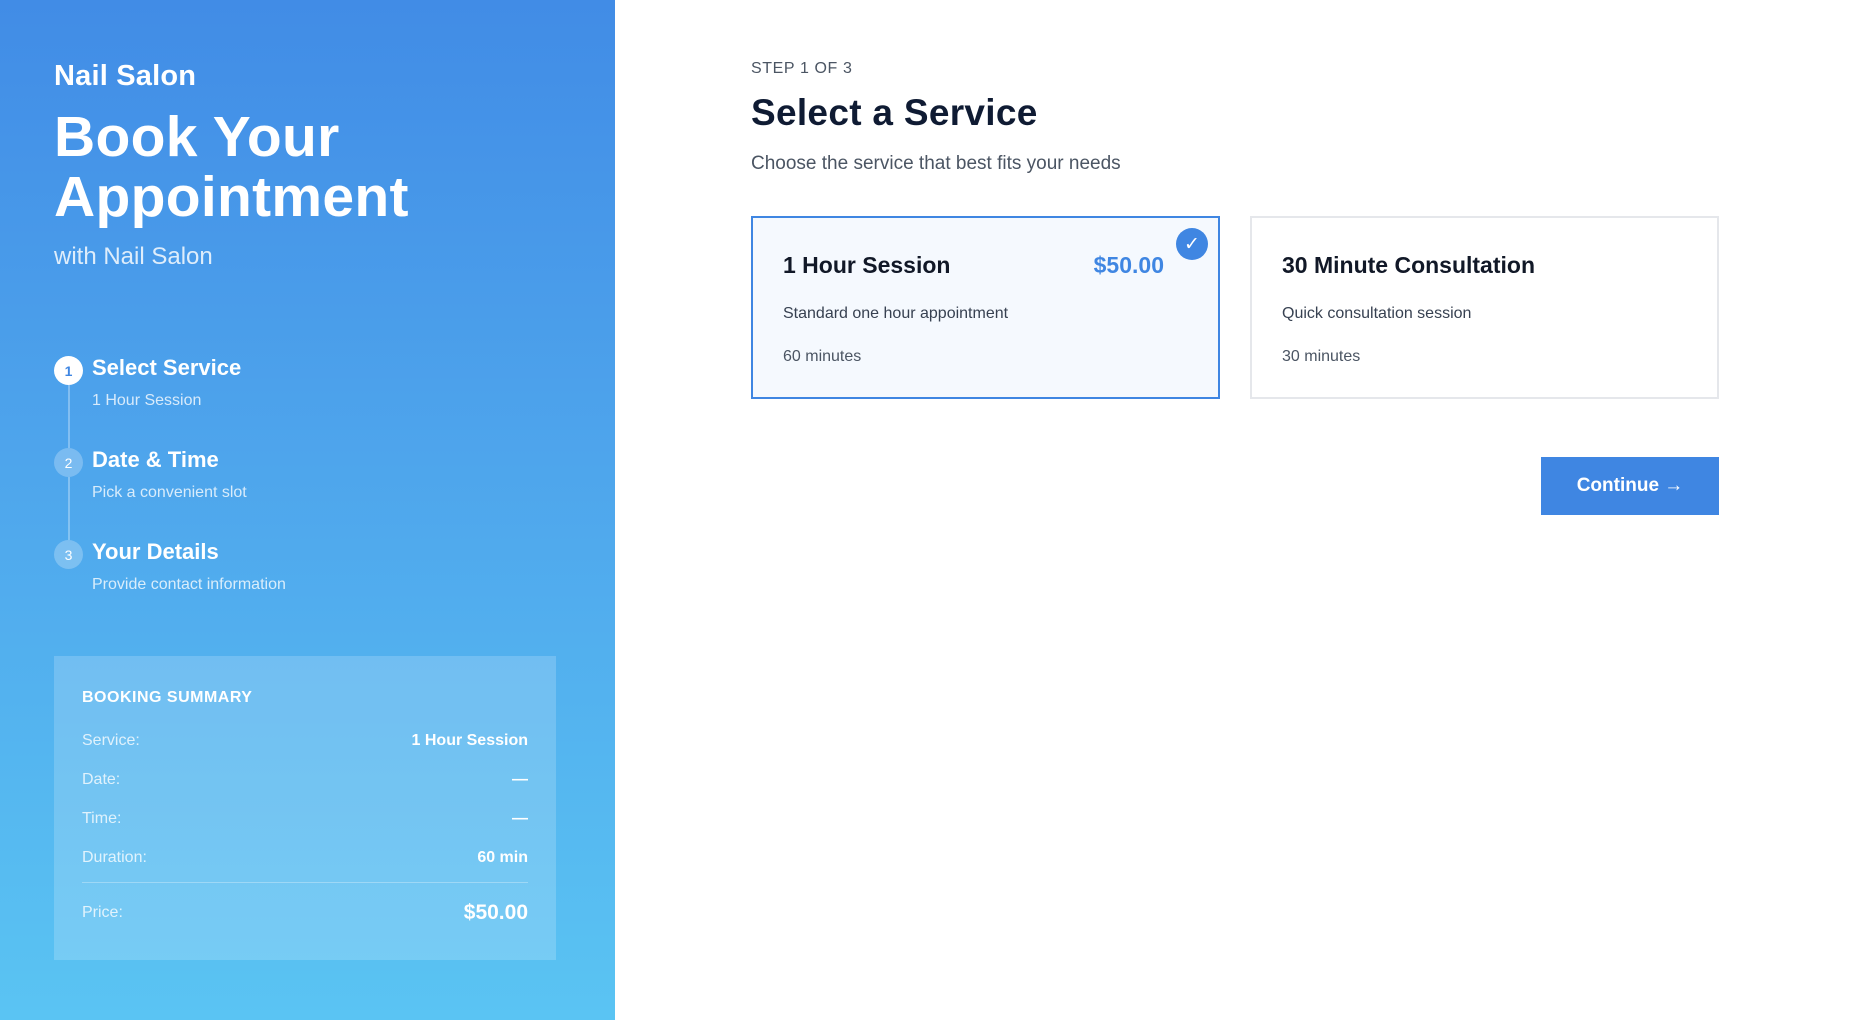 Image resolution: width=1851 pixels, height=1020 pixels. What do you see at coordinates (189, 584) in the screenshot?
I see `step-subtitle: Provide contact information` at bounding box center [189, 584].